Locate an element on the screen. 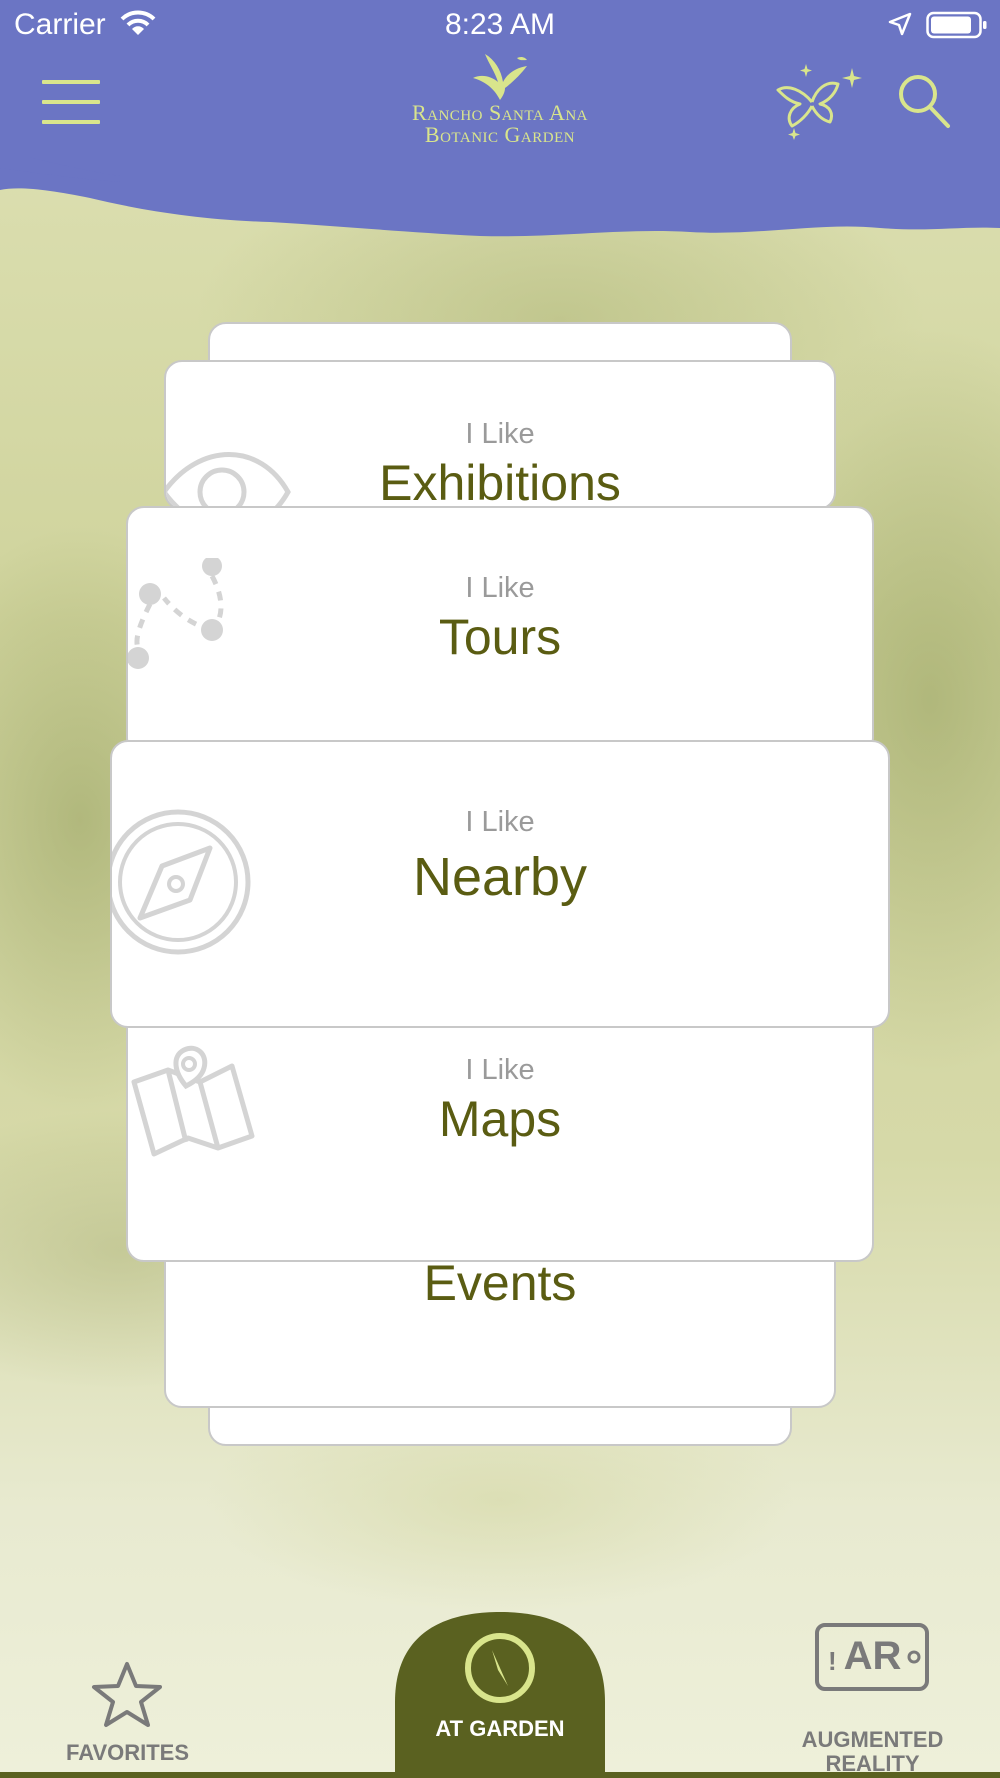 The height and width of the screenshot is (1778, 1000). search-icon is located at coordinates (924, 101).